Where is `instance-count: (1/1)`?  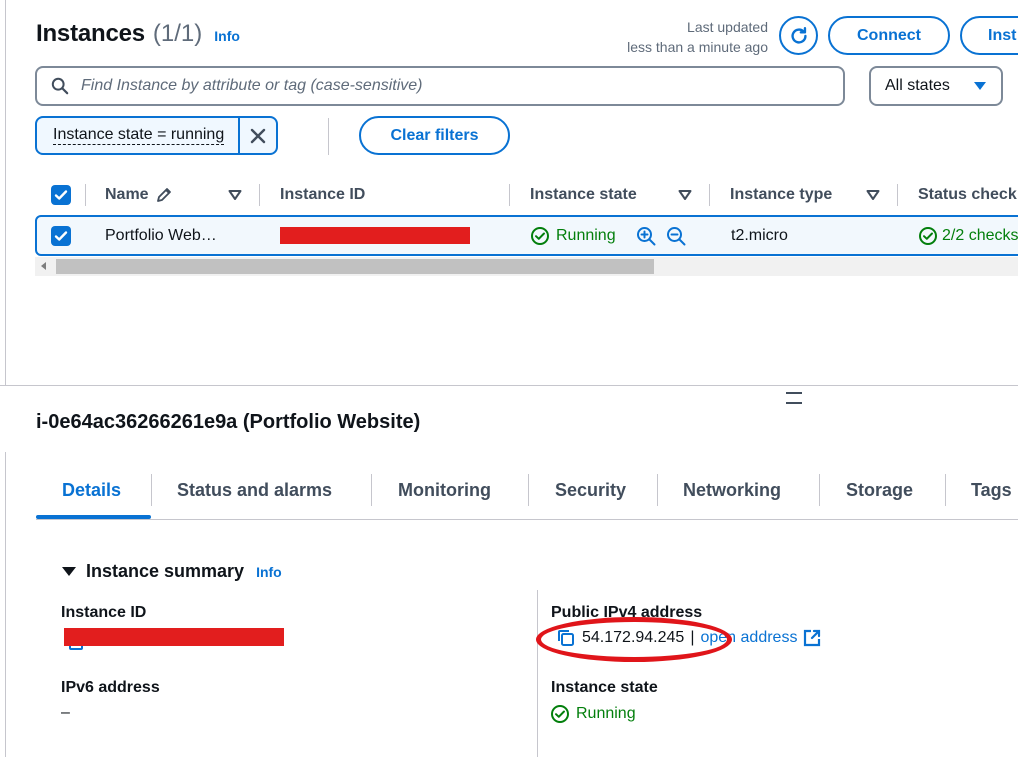 instance-count: (1/1) is located at coordinates (177, 33).